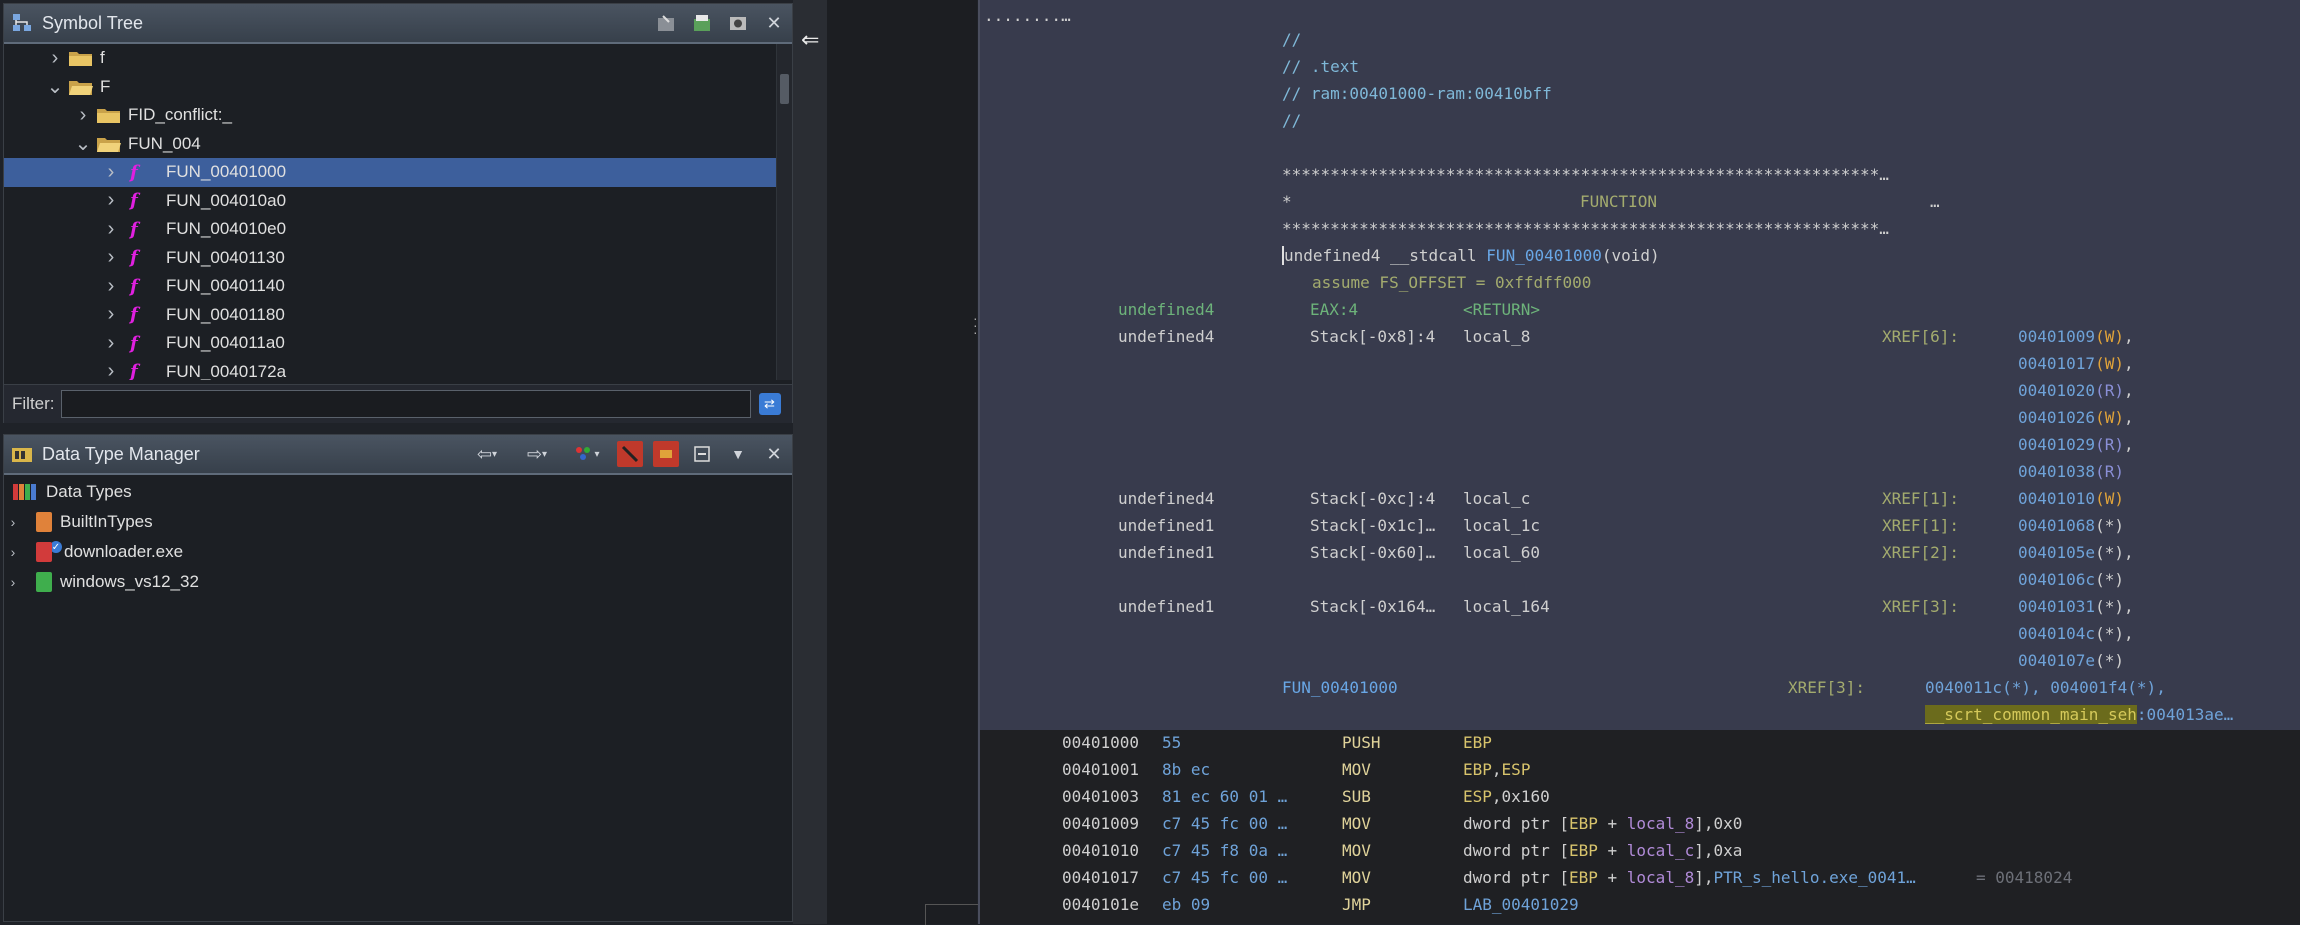  Describe the element at coordinates (405, 404) in the screenshot. I see `filter-input` at that location.